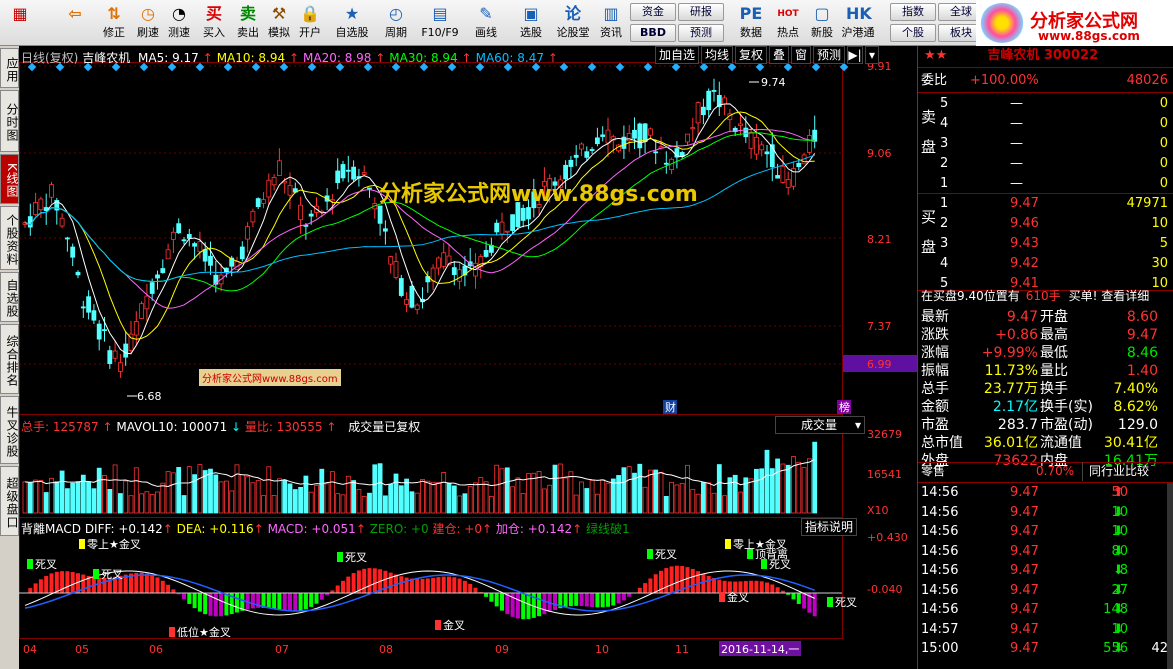 Image resolution: width=1173 pixels, height=669 pixels. What do you see at coordinates (779, 55) in the screenshot?
I see `chart-button-4: 叠` at bounding box center [779, 55].